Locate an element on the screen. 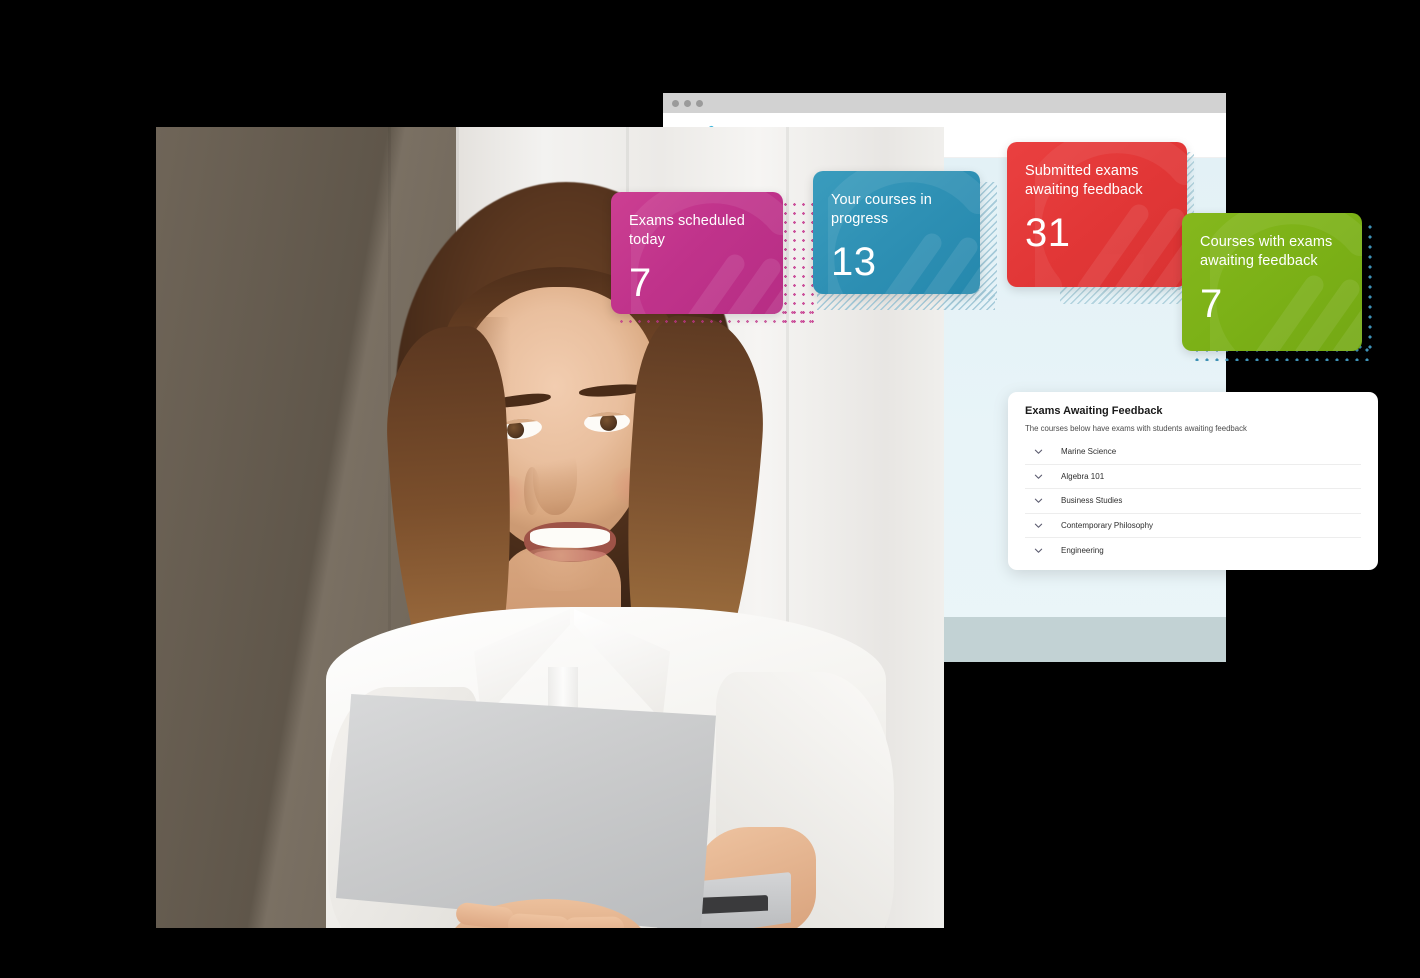  nose-shading is located at coordinates (532, 491).